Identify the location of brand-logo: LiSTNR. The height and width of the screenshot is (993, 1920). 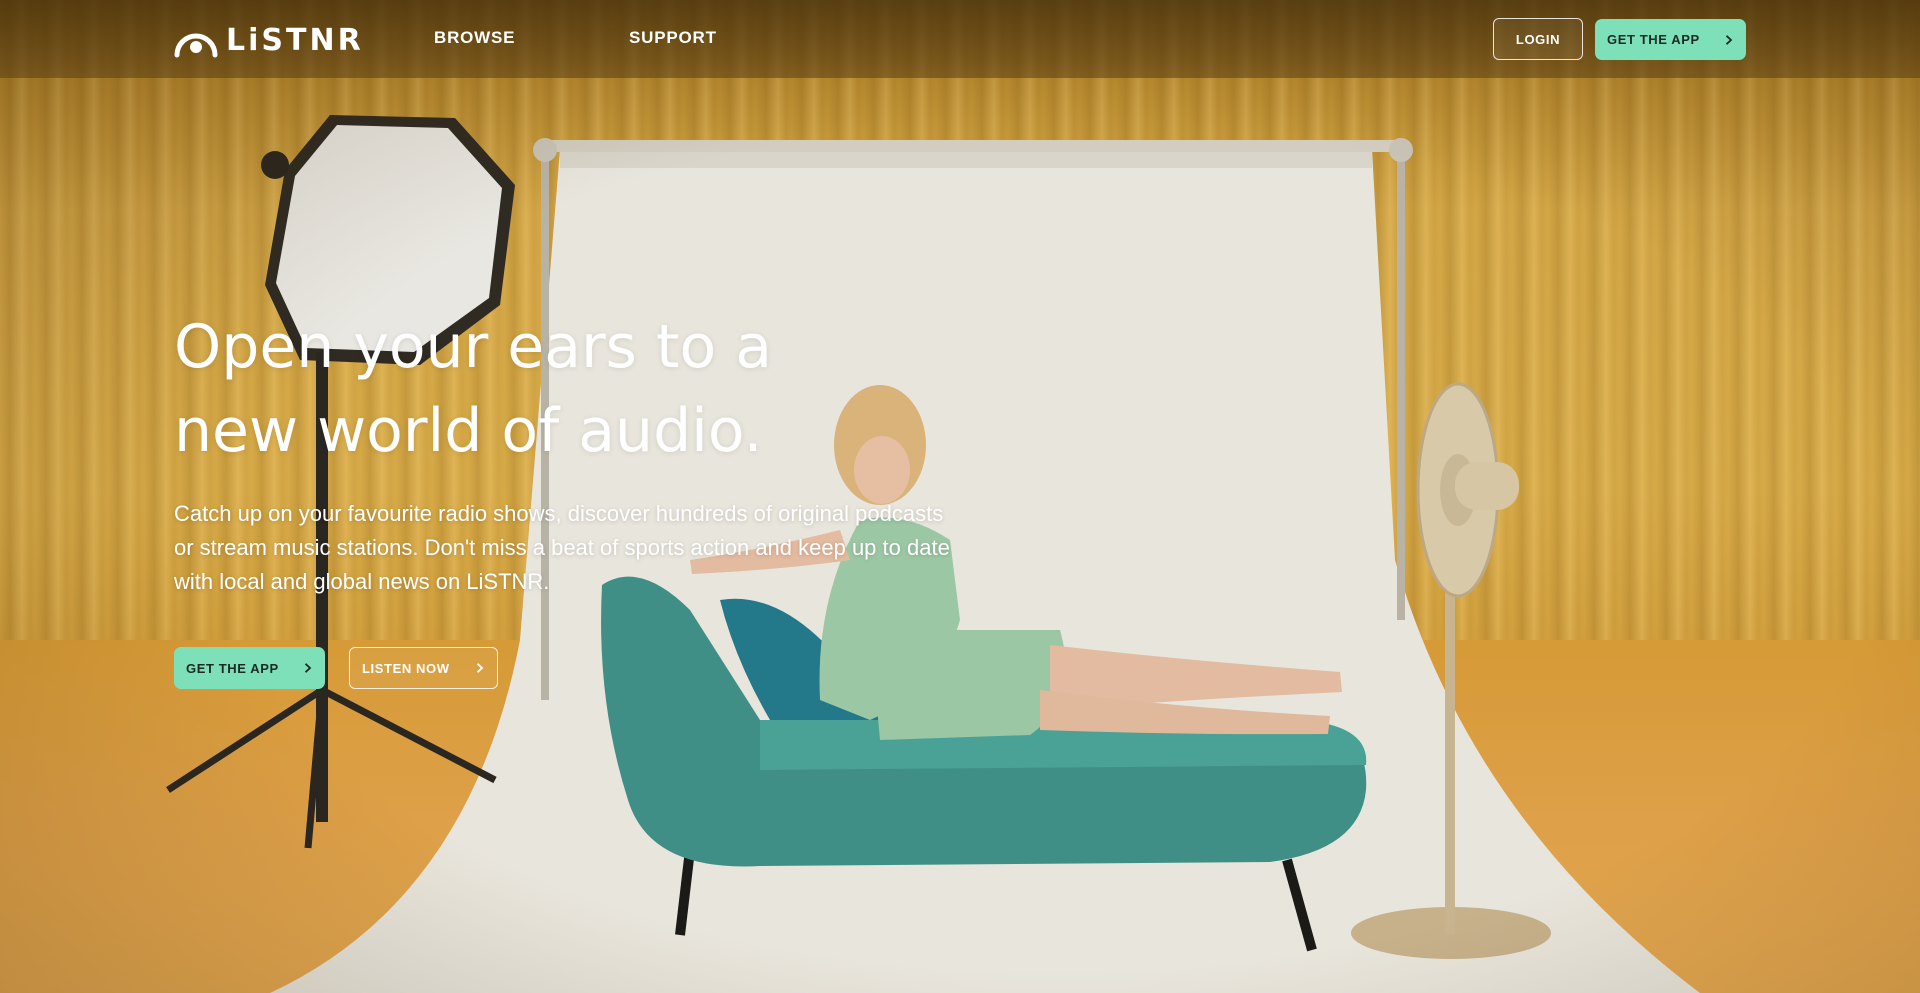
(269, 40).